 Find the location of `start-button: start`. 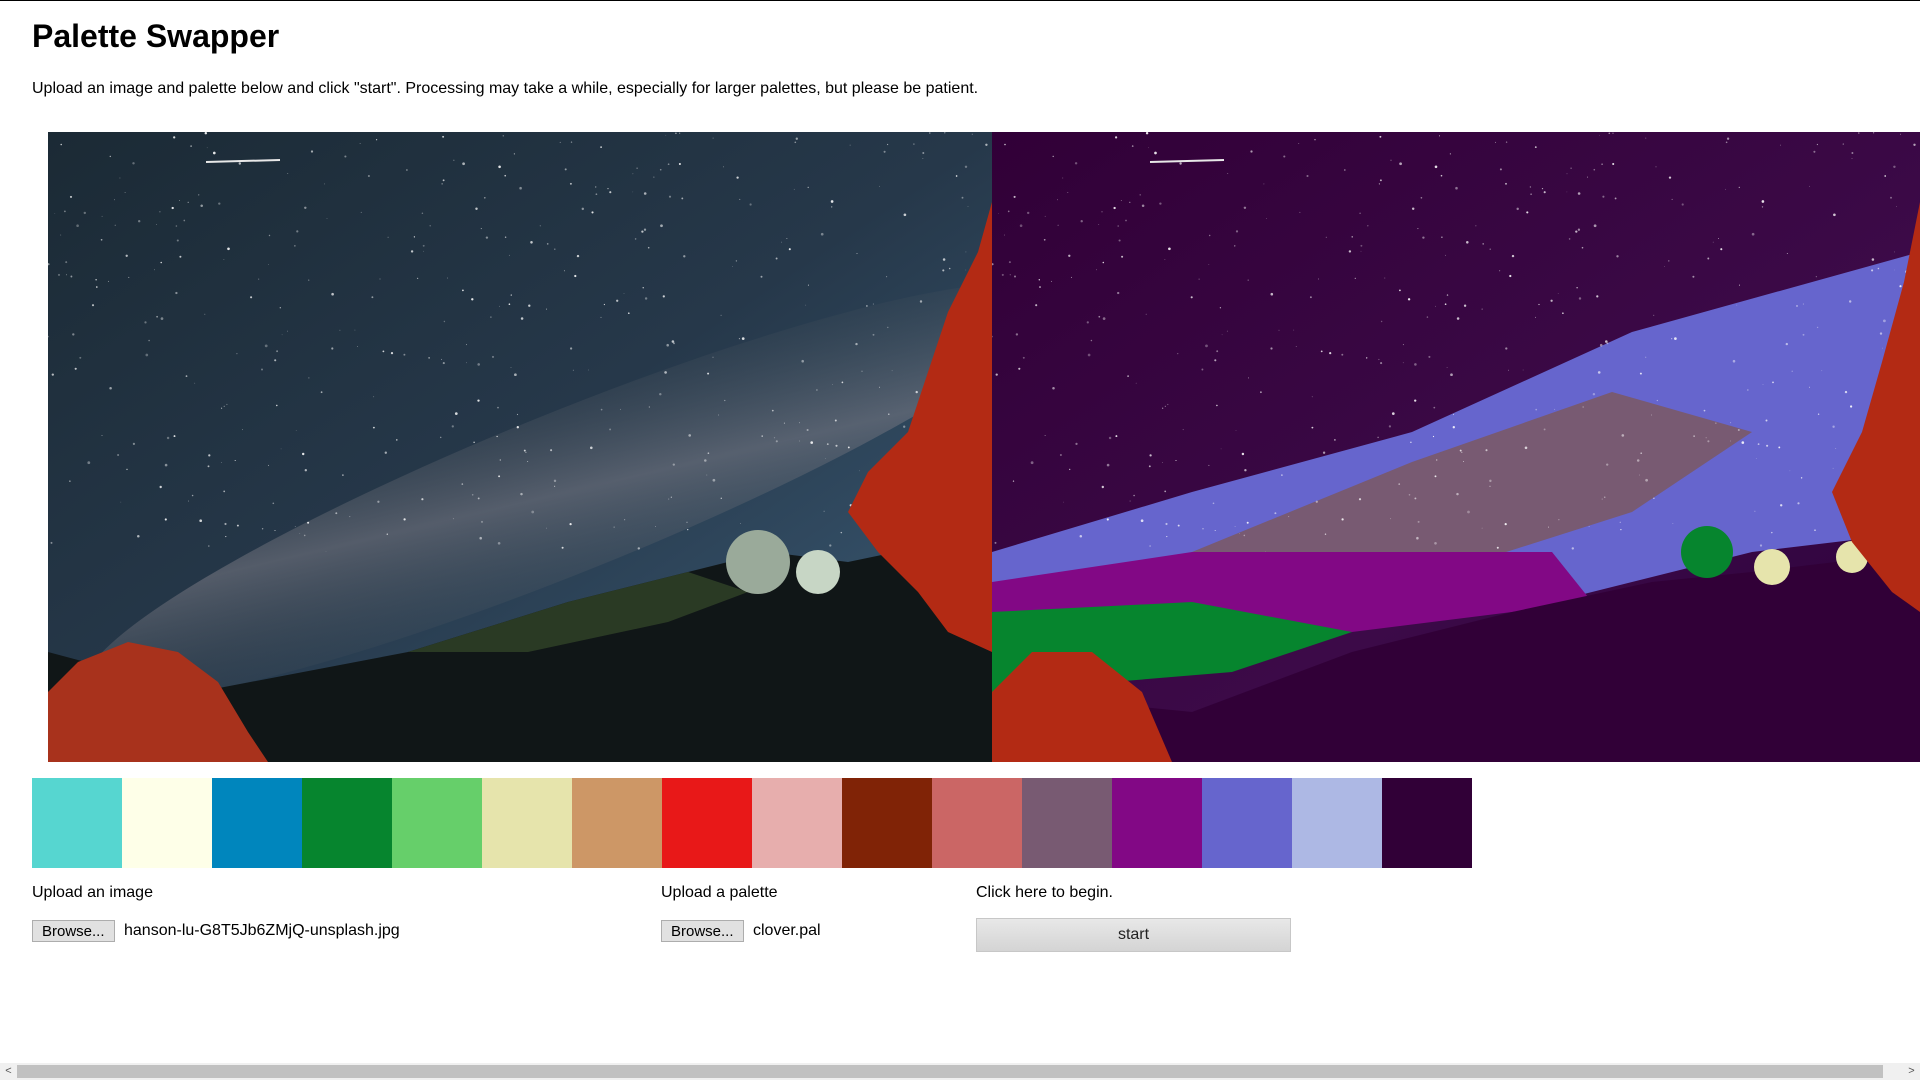

start-button: start is located at coordinates (1133, 935).